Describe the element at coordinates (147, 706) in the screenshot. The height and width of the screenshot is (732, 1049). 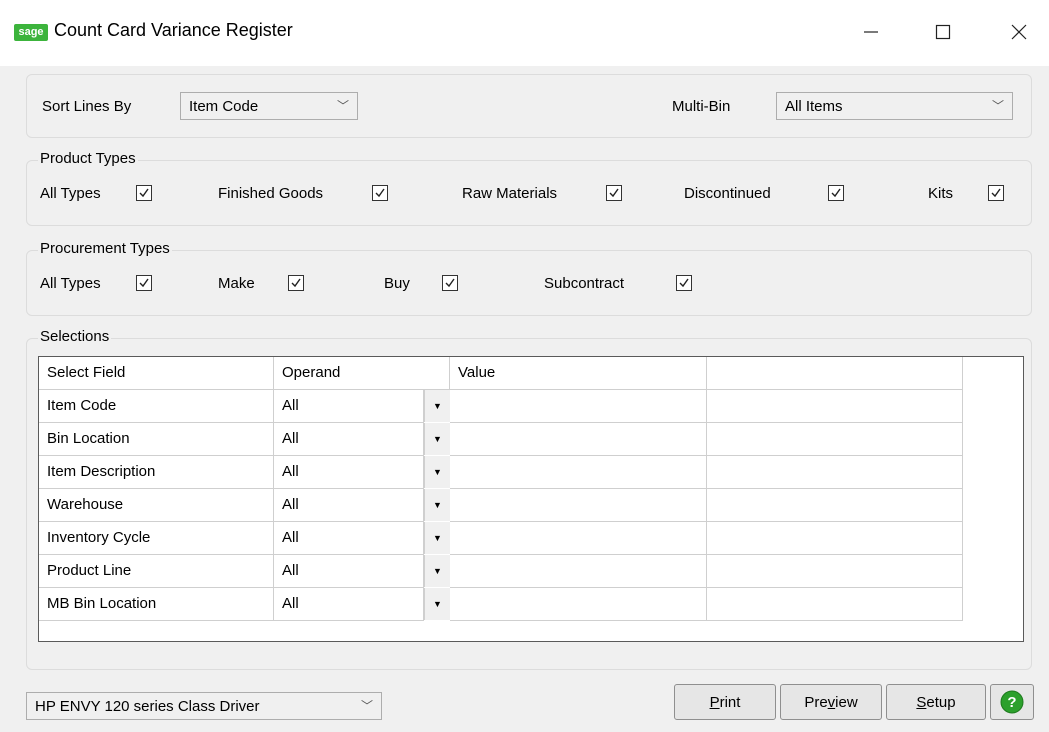
I see `printer-value: HP ENVY 120 series Class Driver` at that location.